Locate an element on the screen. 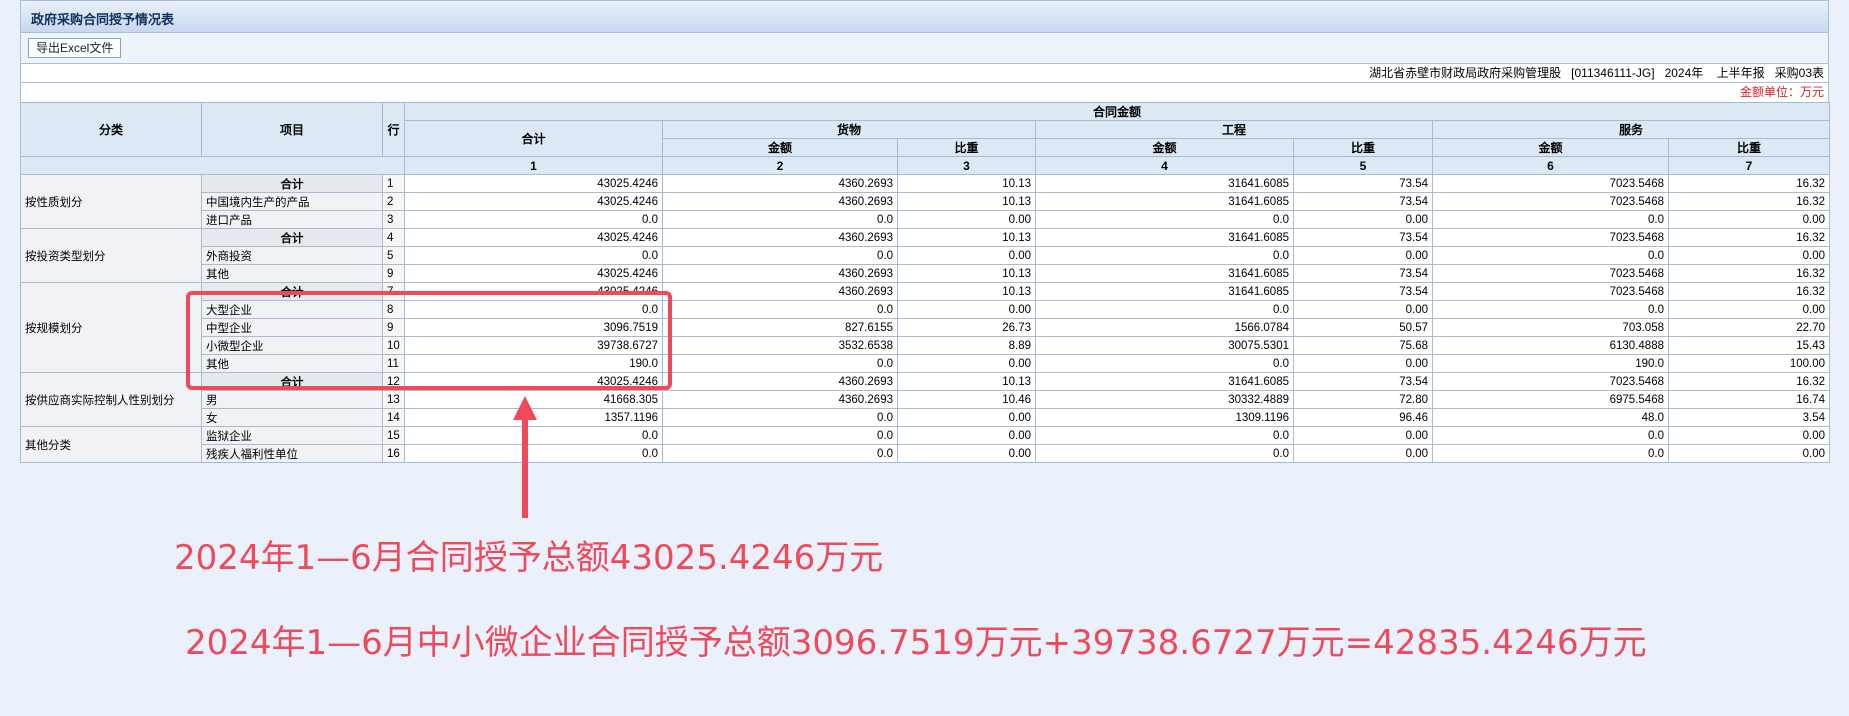 This screenshot has height=716, width=1849. row-number: 9 is located at coordinates (393, 273).